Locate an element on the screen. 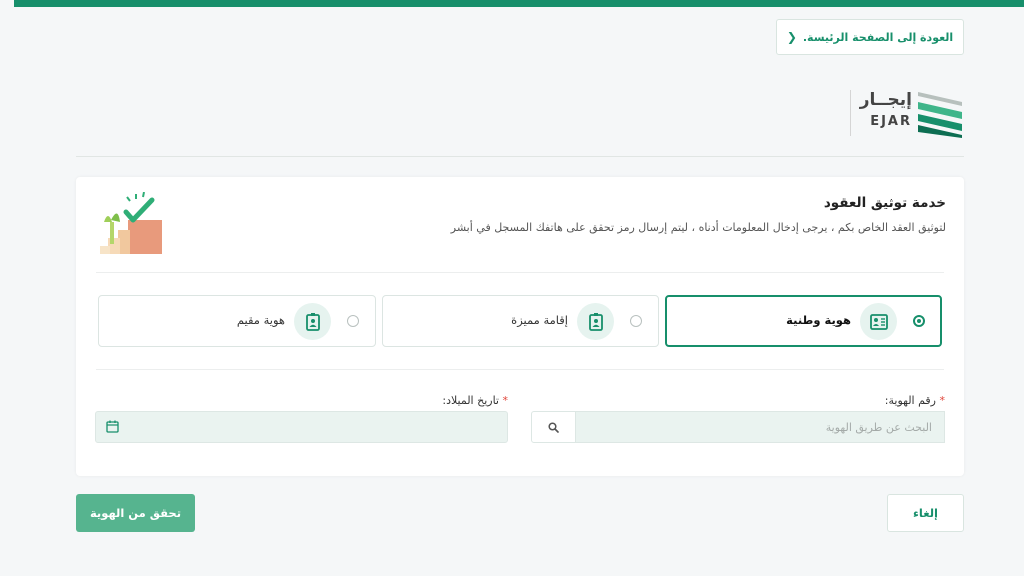 The width and height of the screenshot is (1024, 576). search-icon is located at coordinates (553, 427).